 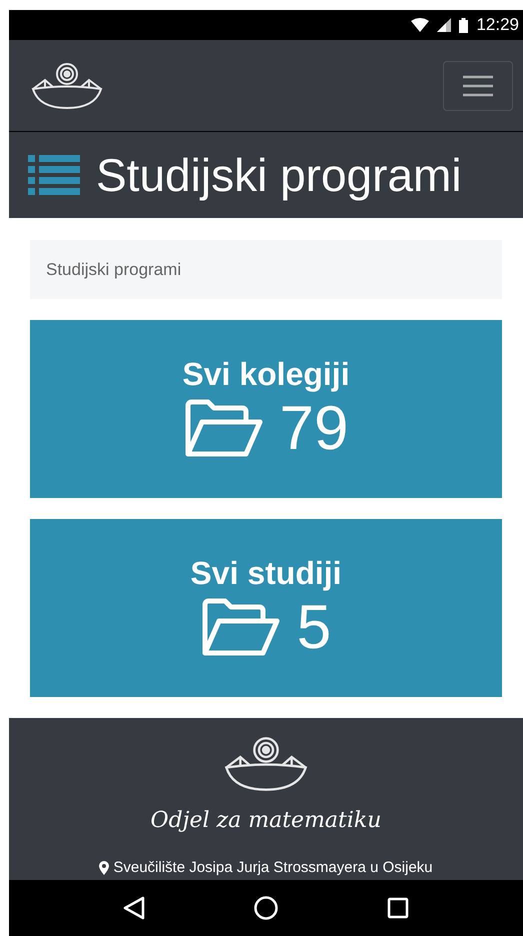 I want to click on breadcrumb-item: Studijski programi, so click(x=114, y=269).